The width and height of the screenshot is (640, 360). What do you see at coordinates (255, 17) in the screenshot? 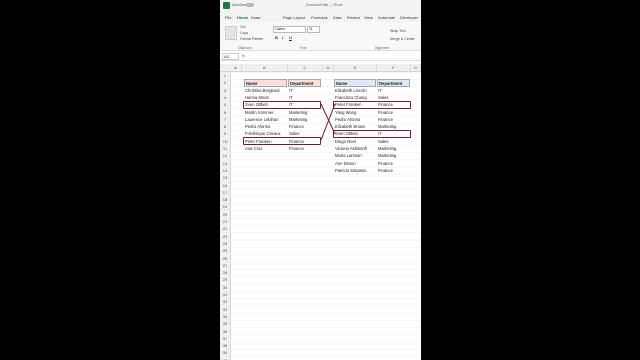
I see `menu-tab-draw: Draw` at bounding box center [255, 17].